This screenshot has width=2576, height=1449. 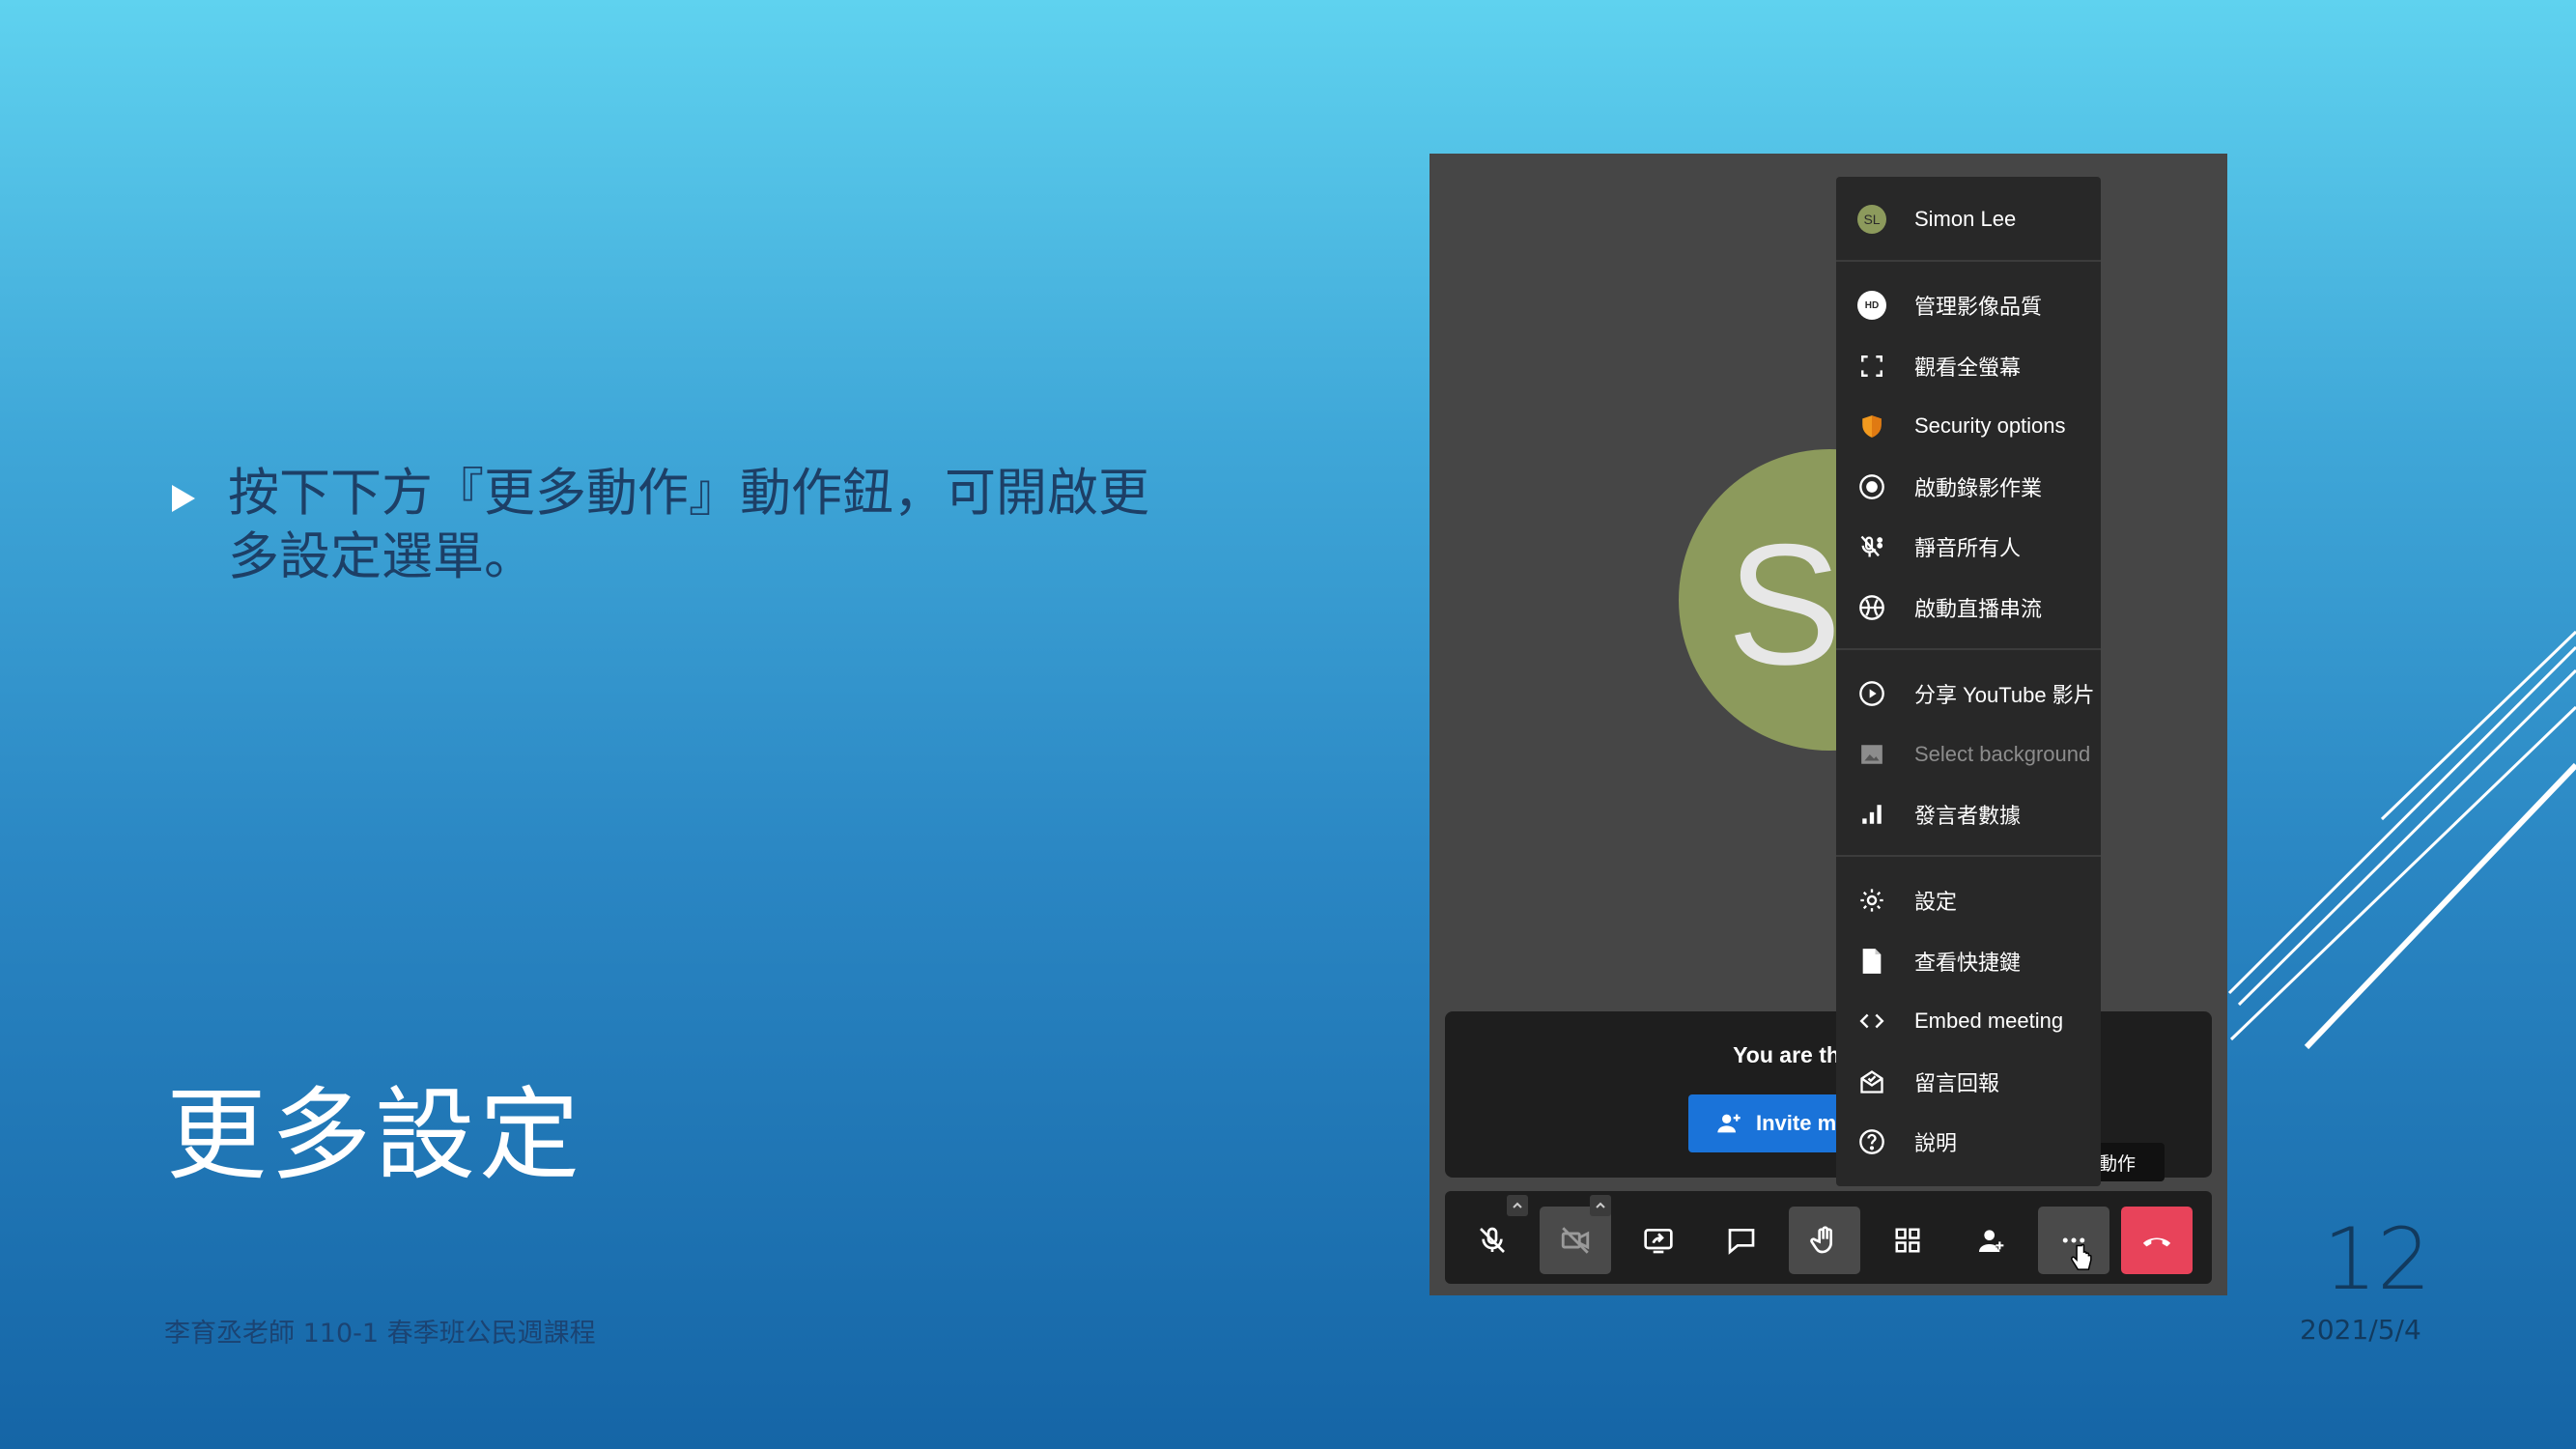 I want to click on add-user-icon, so click(x=1991, y=1241).